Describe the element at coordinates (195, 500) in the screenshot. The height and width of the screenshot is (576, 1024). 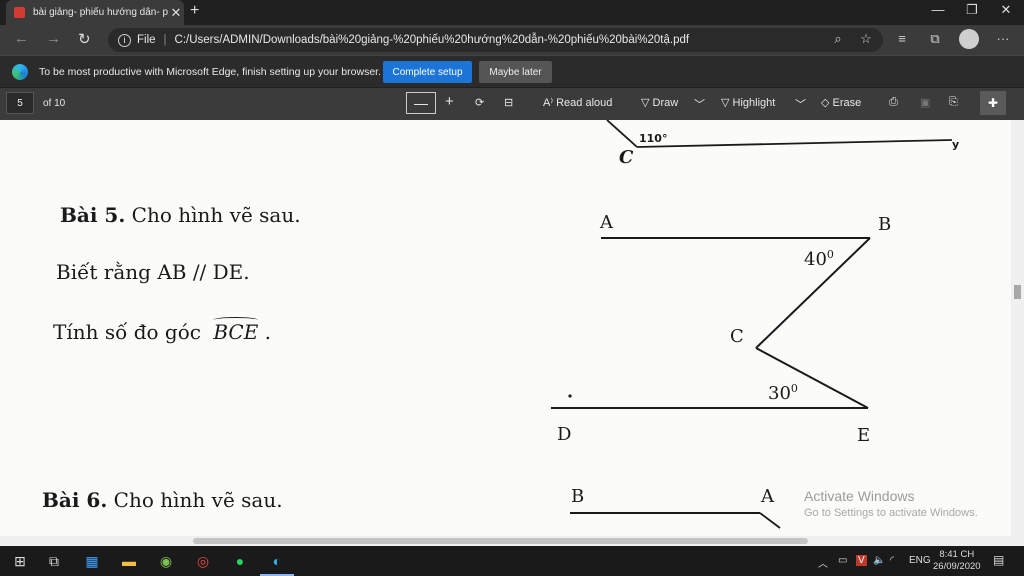
I see `bai6-text: Cho hình vẽ sau.` at that location.